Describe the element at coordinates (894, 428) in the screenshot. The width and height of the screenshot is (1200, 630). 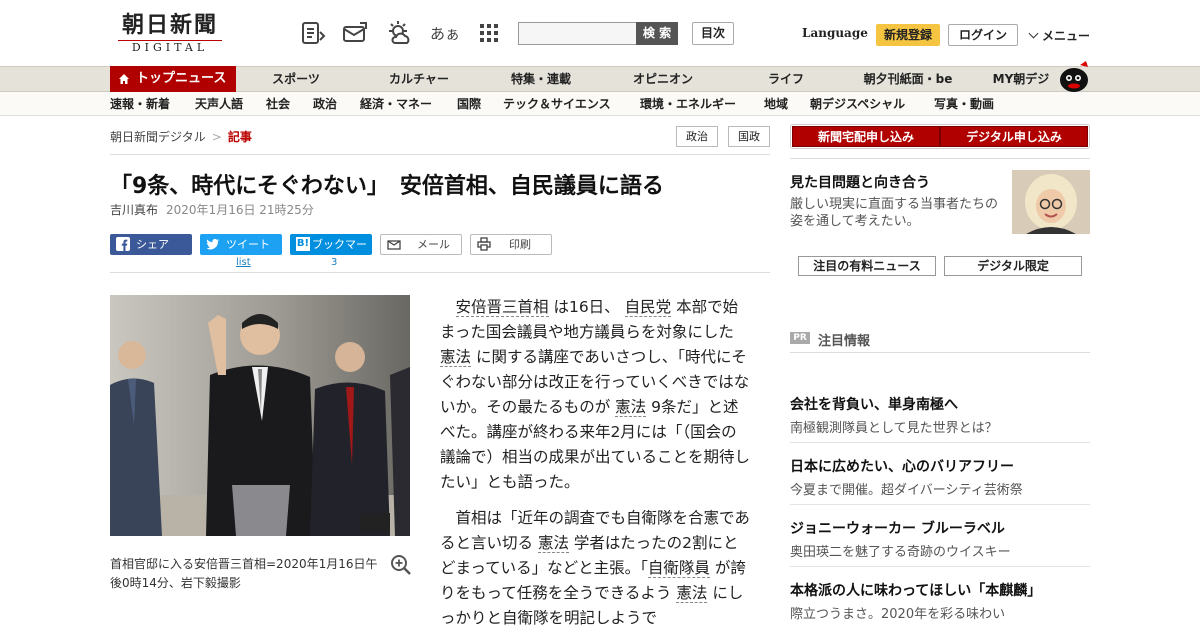
I see `pr-item-description: 南極観測隊員として見た世界とは？` at that location.